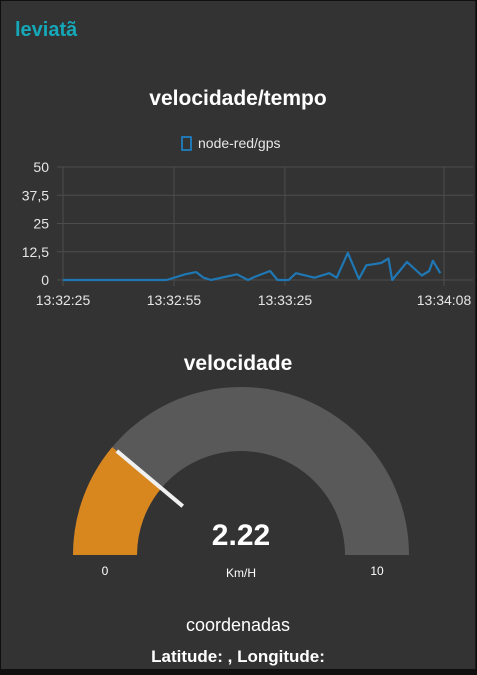  What do you see at coordinates (238, 98) in the screenshot?
I see `chart-title: velocidade/tempo` at bounding box center [238, 98].